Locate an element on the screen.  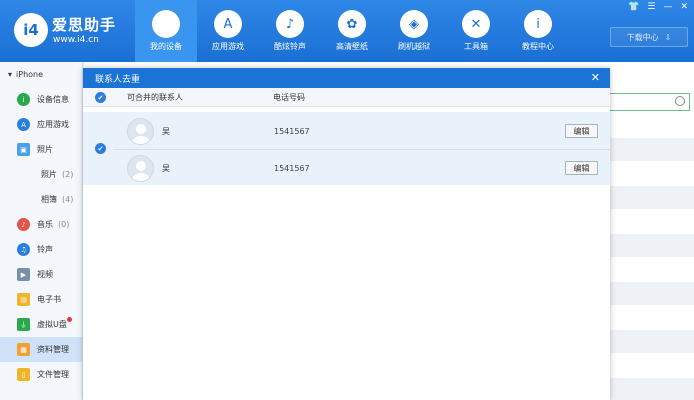
app-url: www.i4.cn is located at coordinates (76, 40).